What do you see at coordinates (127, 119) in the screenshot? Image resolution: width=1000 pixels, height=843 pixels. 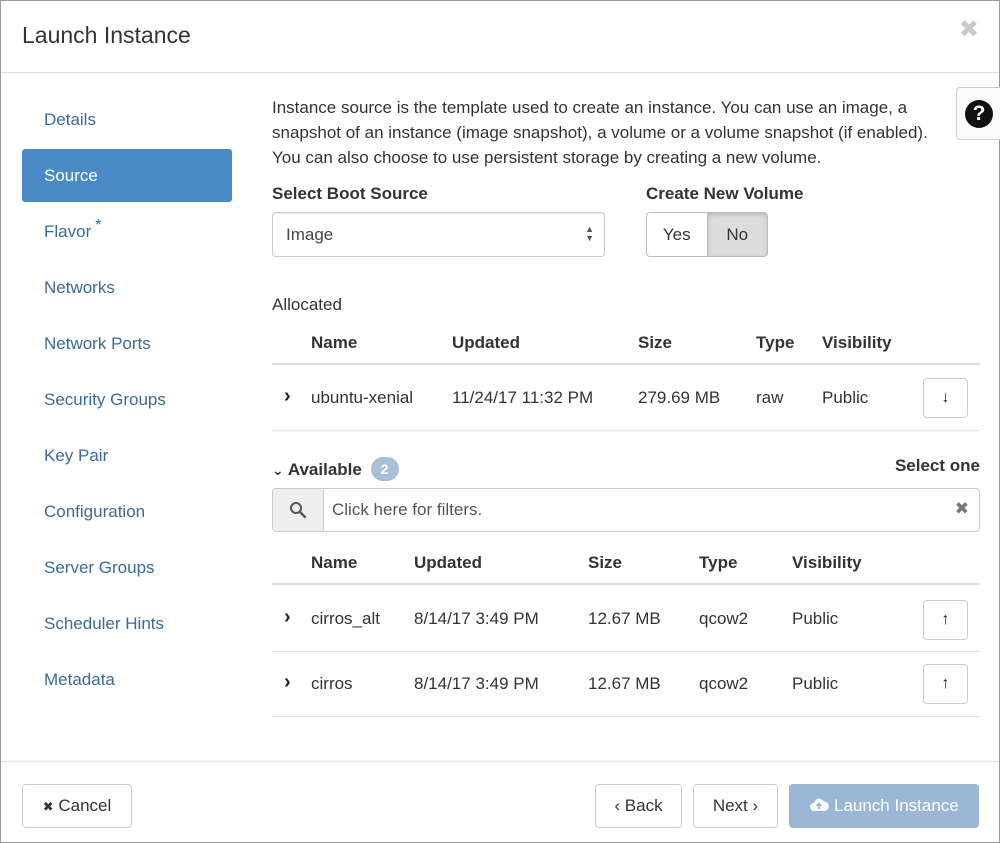 I see `sidebar-item-details: Details` at bounding box center [127, 119].